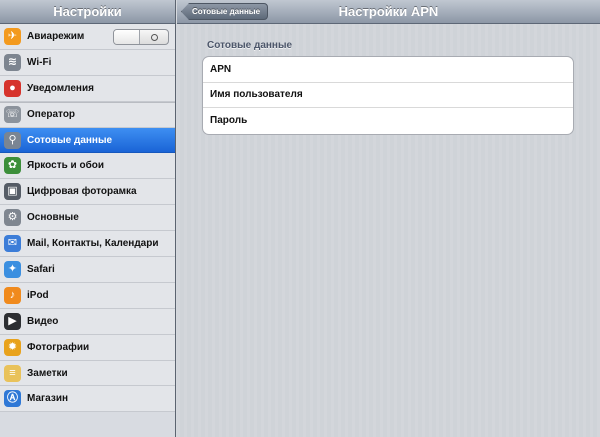  What do you see at coordinates (221, 69) in the screenshot?
I see `field-label: APN` at bounding box center [221, 69].